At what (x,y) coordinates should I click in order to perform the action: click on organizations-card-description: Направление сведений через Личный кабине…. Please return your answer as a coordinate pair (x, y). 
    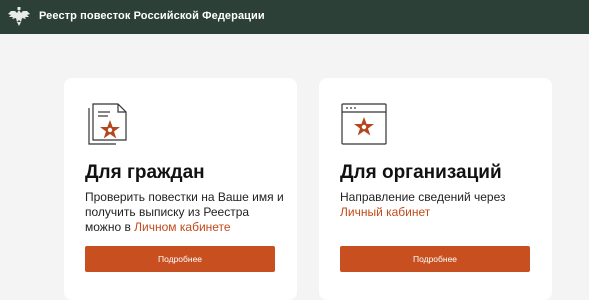
    Looking at the image, I should click on (440, 205).